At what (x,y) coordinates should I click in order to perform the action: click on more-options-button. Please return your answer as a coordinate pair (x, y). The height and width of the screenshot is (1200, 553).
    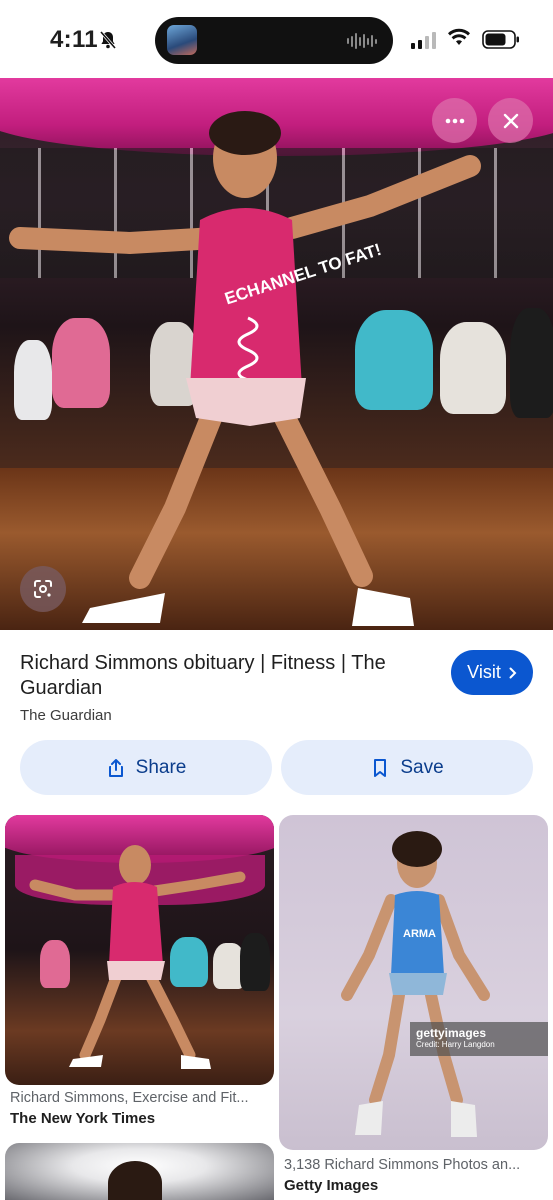
    Looking at the image, I should click on (454, 120).